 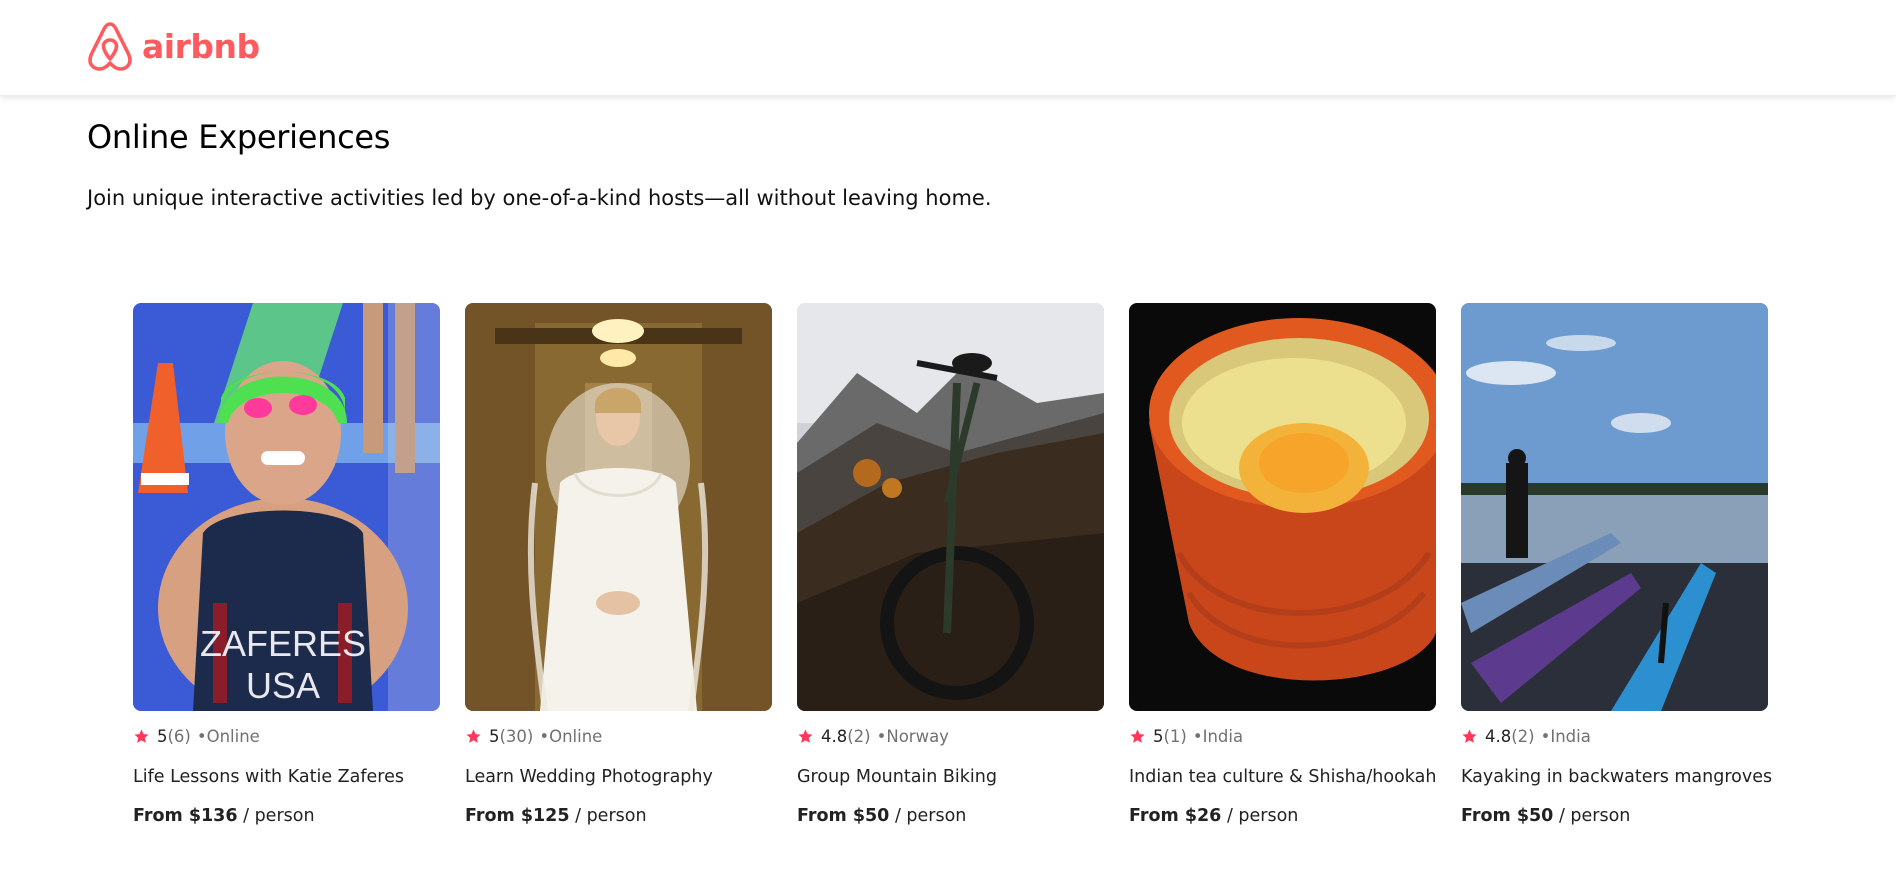 I want to click on svg-text: USA, so click(x=283, y=685).